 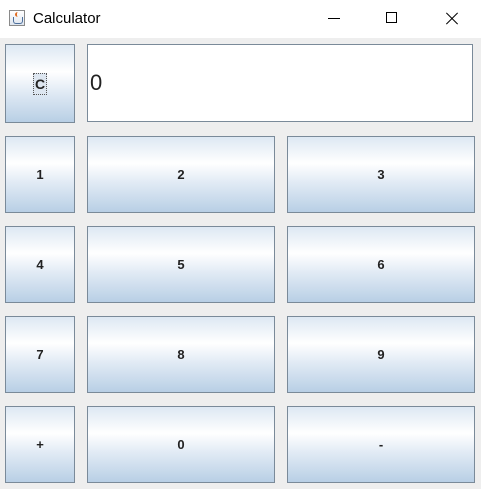 I want to click on plus-button: +, so click(x=40, y=444).